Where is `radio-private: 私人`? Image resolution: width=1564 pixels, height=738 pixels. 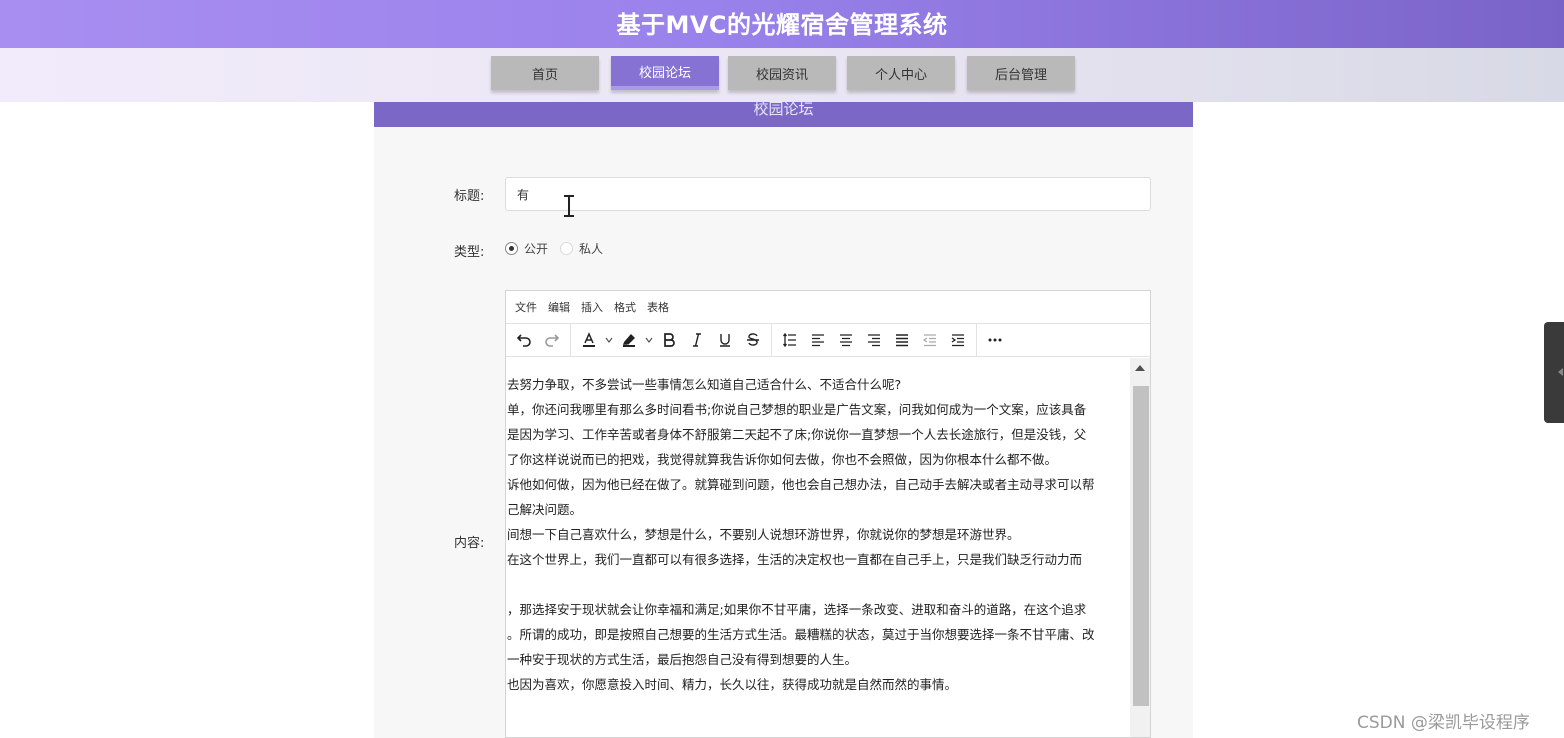 radio-private: 私人 is located at coordinates (581, 248).